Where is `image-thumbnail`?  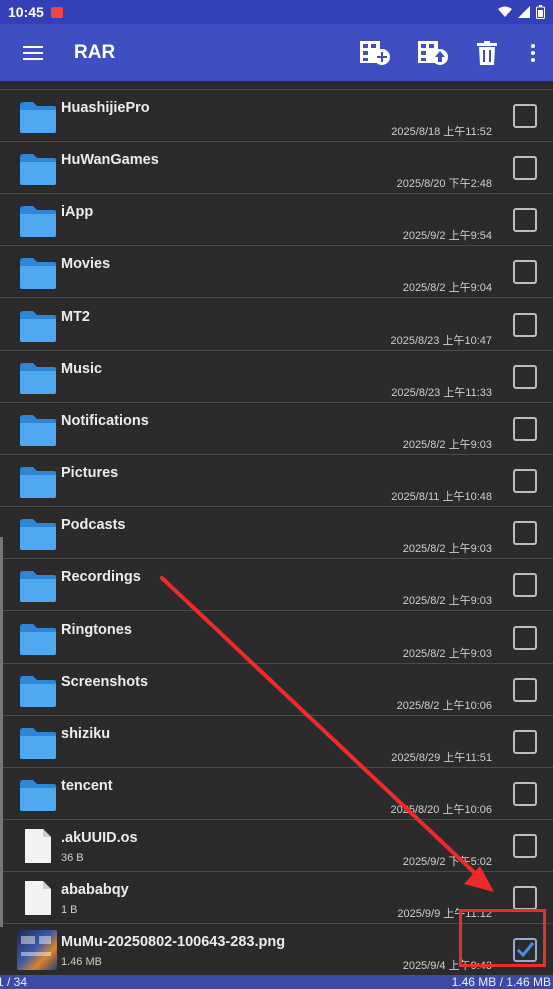 image-thumbnail is located at coordinates (37, 950).